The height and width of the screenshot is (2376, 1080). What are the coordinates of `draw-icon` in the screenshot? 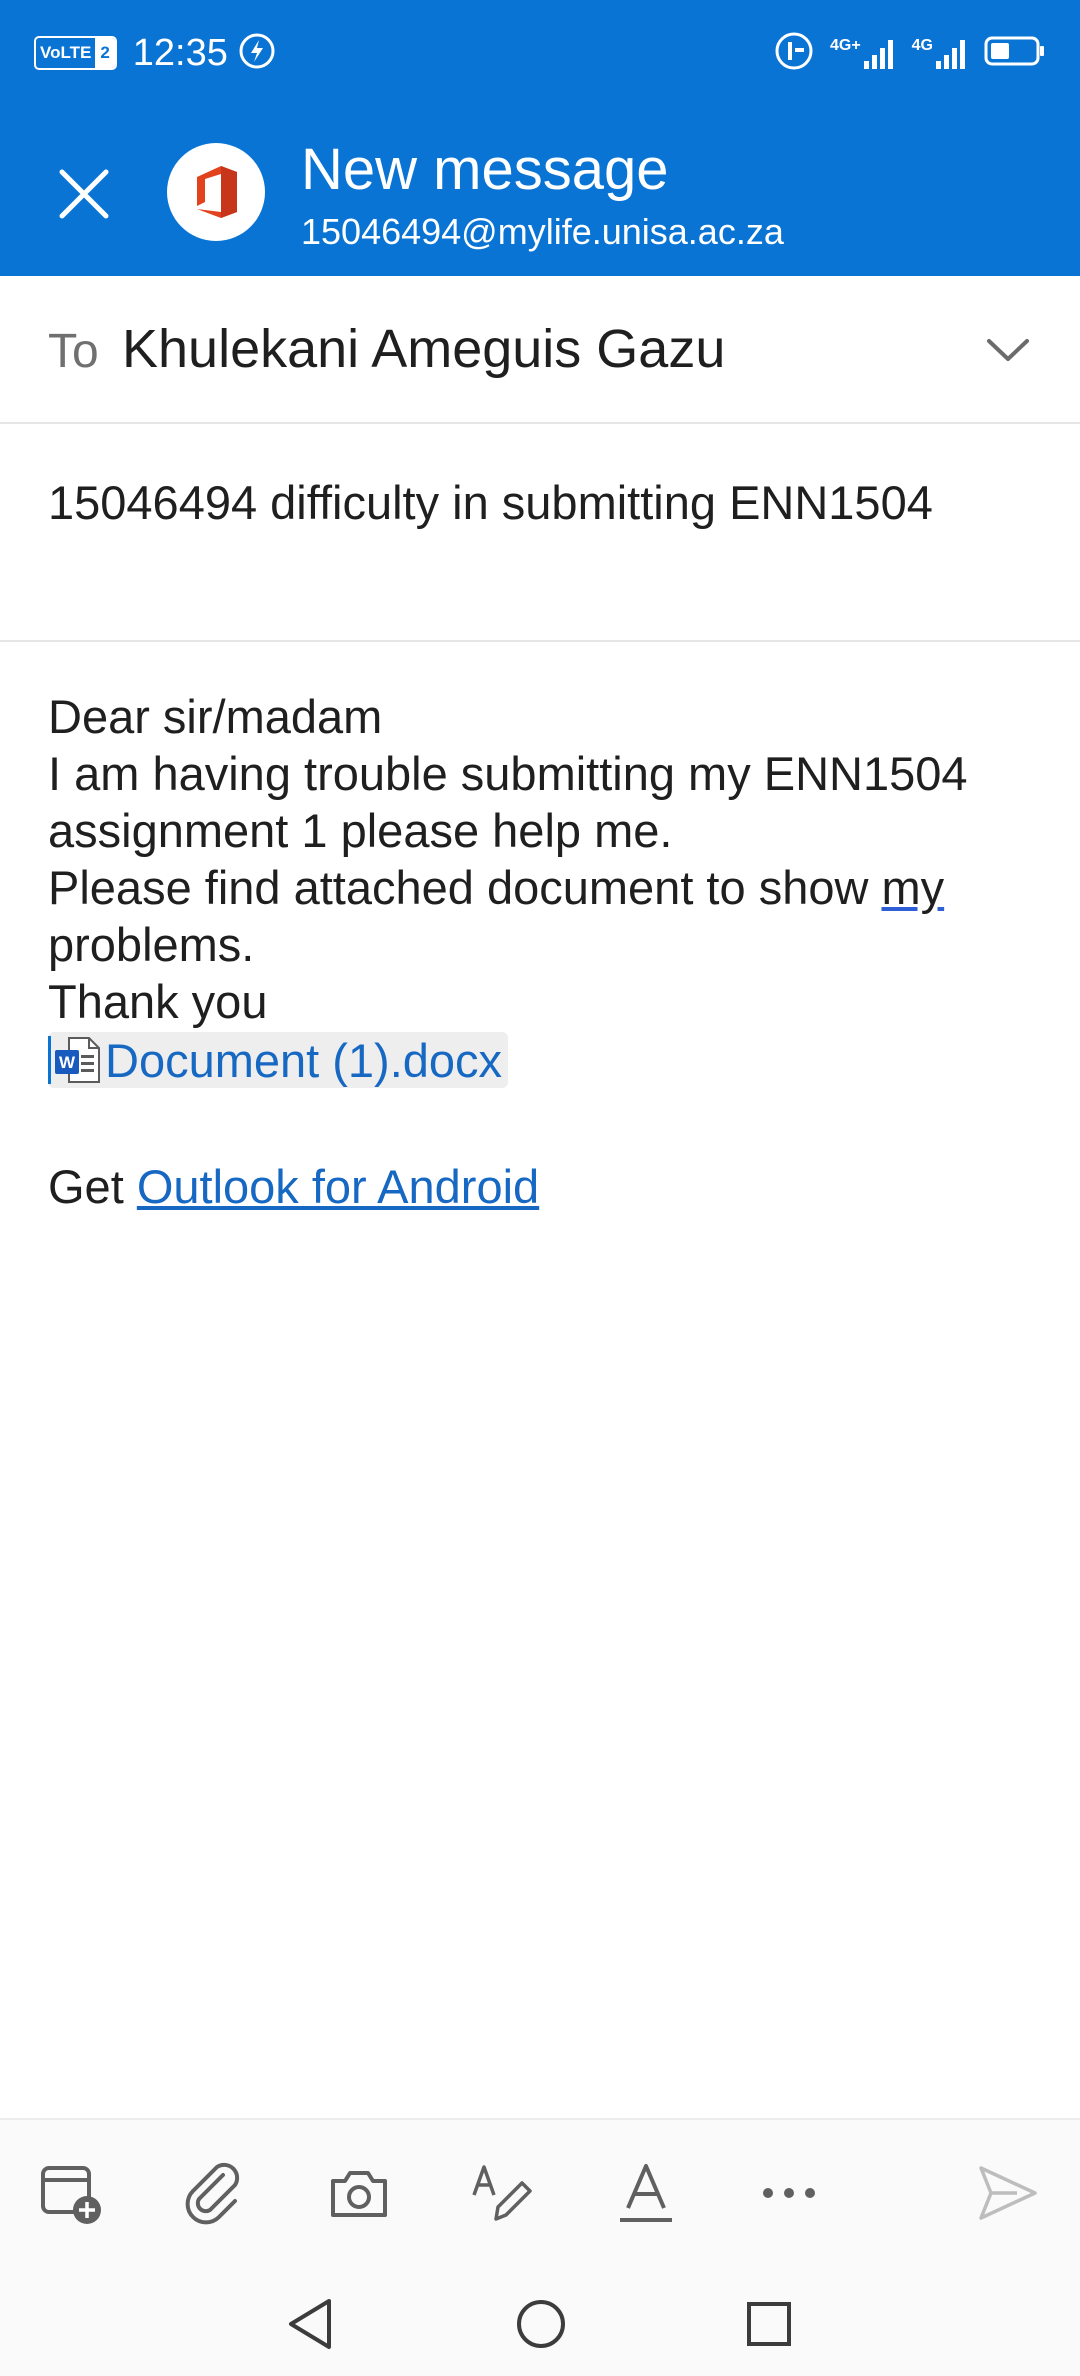 It's located at (502, 2193).